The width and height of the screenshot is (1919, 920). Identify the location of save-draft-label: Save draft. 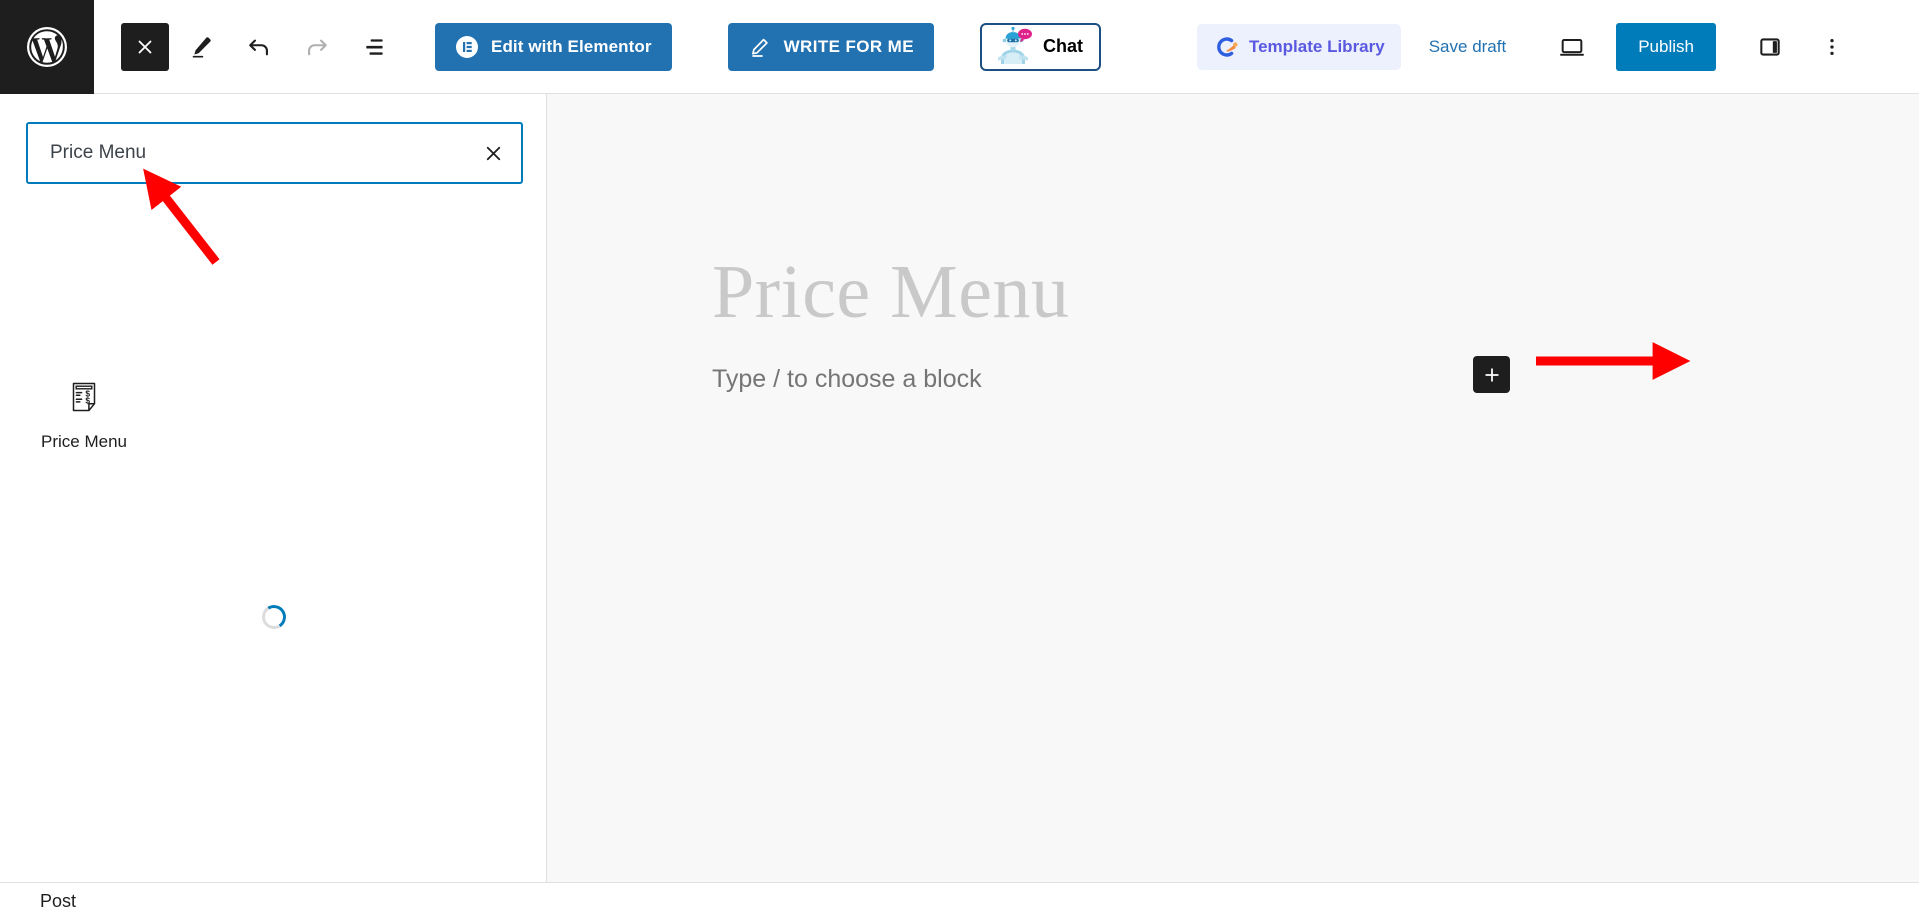
(1467, 46).